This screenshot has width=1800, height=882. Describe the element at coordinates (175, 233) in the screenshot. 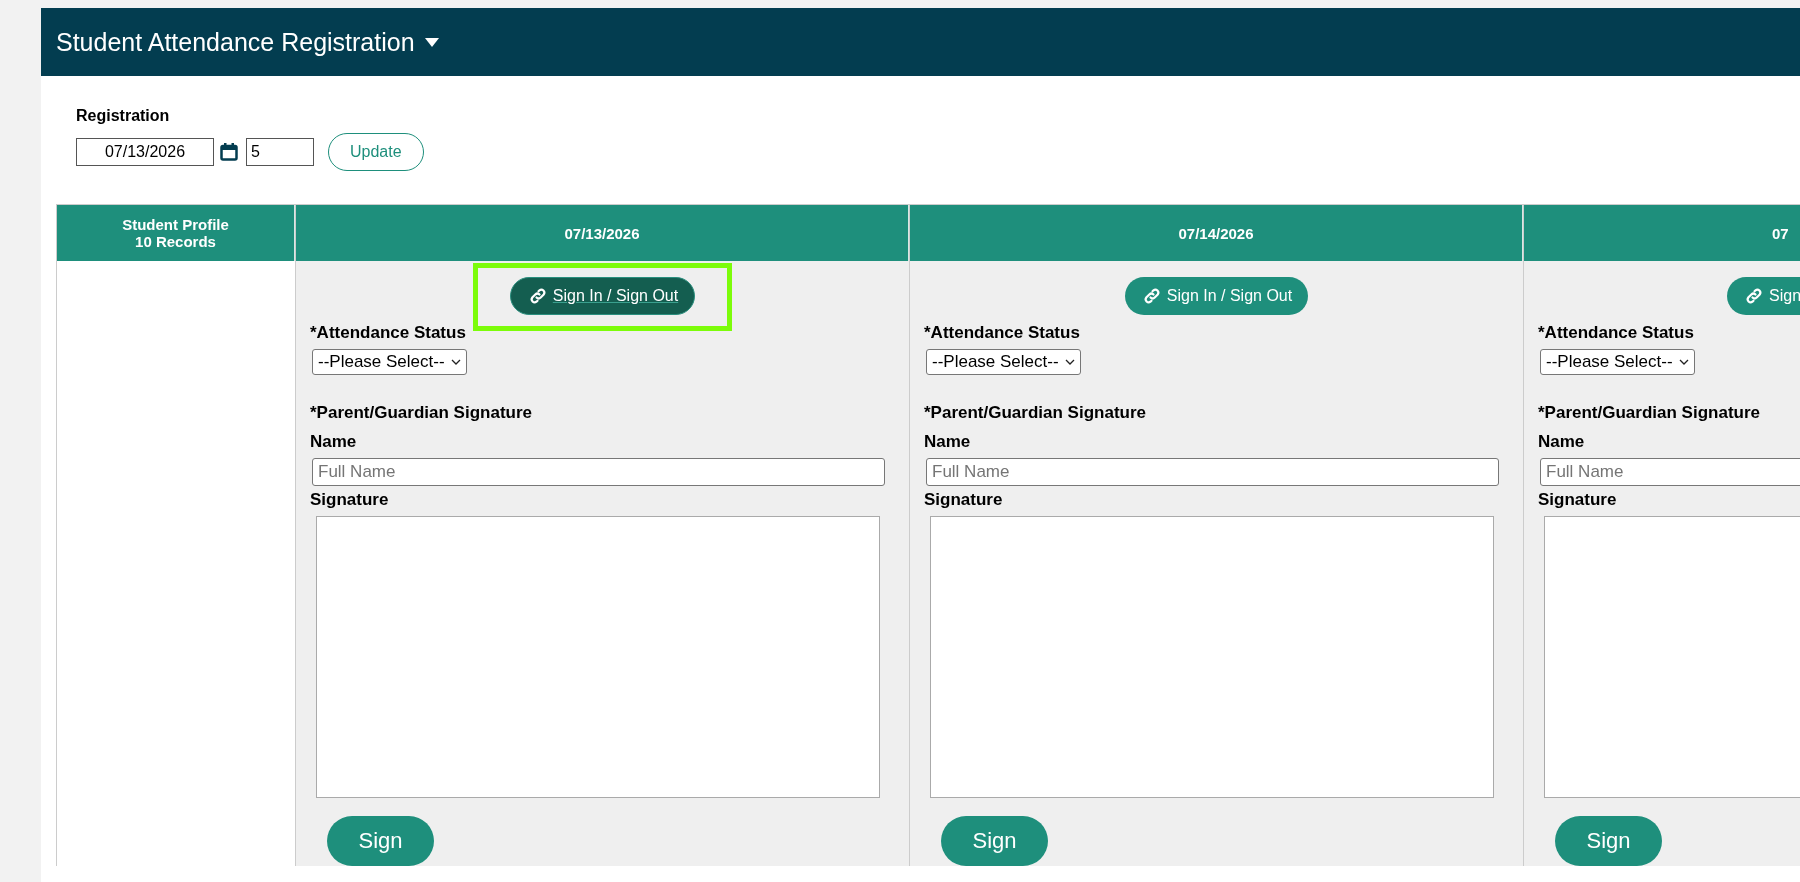

I see `profile-header: Student Profile 10 Records` at that location.